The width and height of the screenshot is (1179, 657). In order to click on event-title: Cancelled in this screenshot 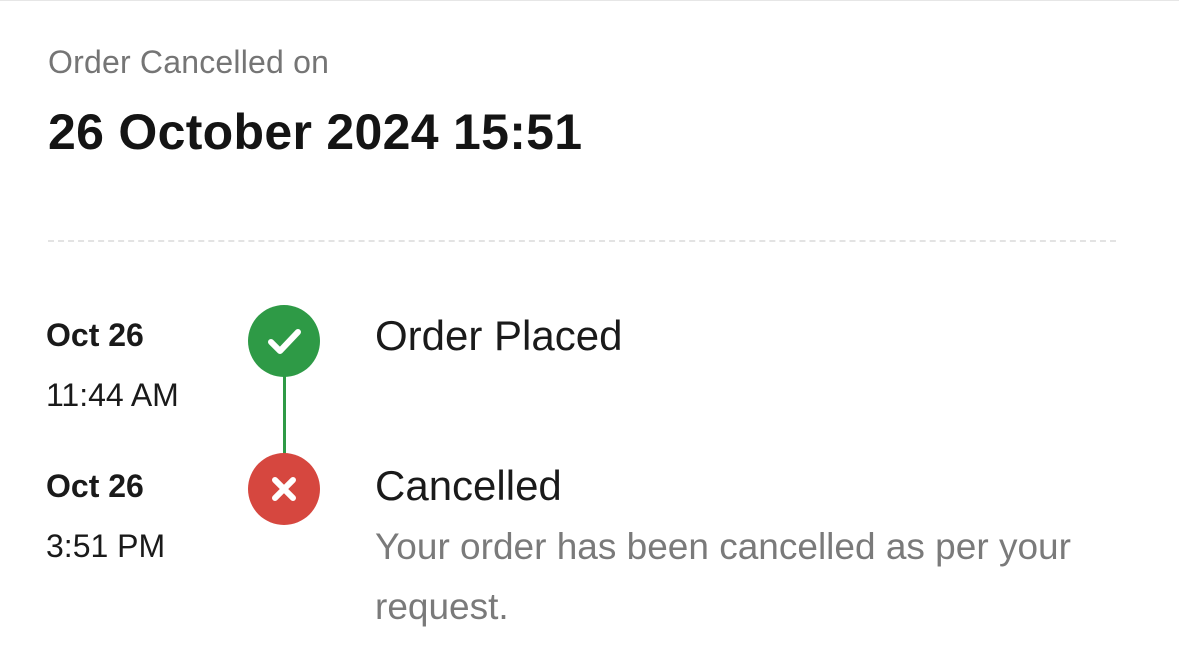, I will do `click(468, 485)`.